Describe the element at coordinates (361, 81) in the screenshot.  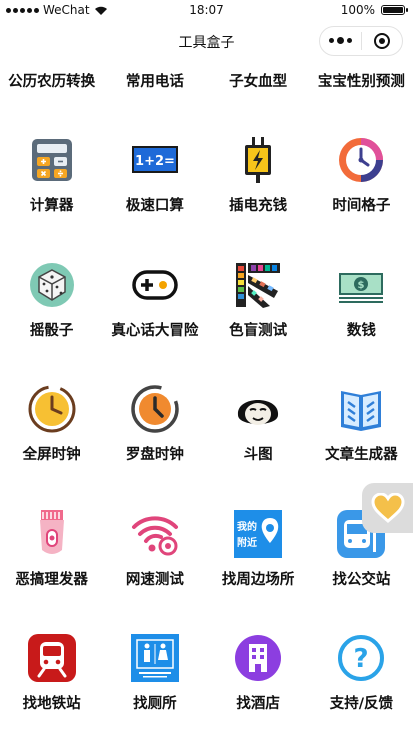
I see `link-baby-gender: 宝宝性别预测` at that location.